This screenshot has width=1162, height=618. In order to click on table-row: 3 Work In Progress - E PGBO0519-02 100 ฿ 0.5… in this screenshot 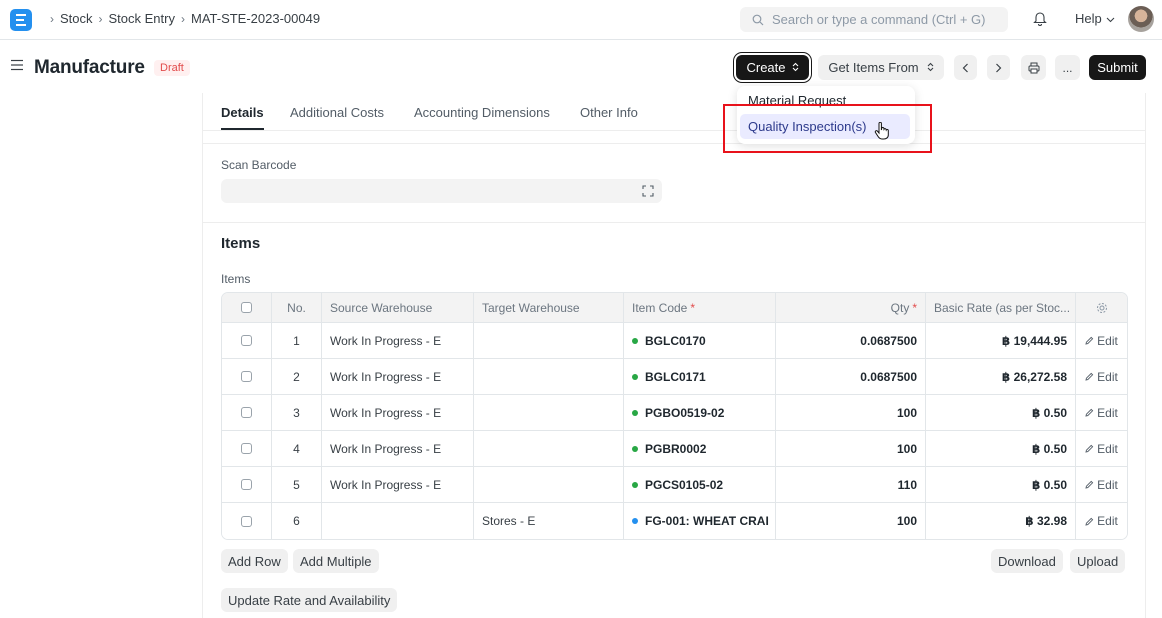, I will do `click(674, 413)`.